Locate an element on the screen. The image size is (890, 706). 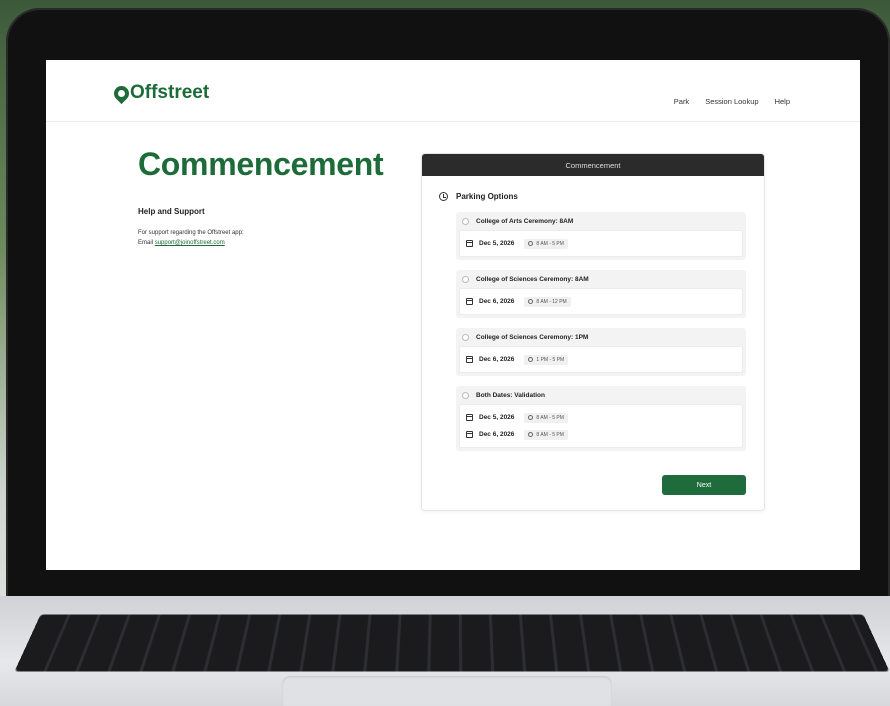
keyboard is located at coordinates (452, 643).